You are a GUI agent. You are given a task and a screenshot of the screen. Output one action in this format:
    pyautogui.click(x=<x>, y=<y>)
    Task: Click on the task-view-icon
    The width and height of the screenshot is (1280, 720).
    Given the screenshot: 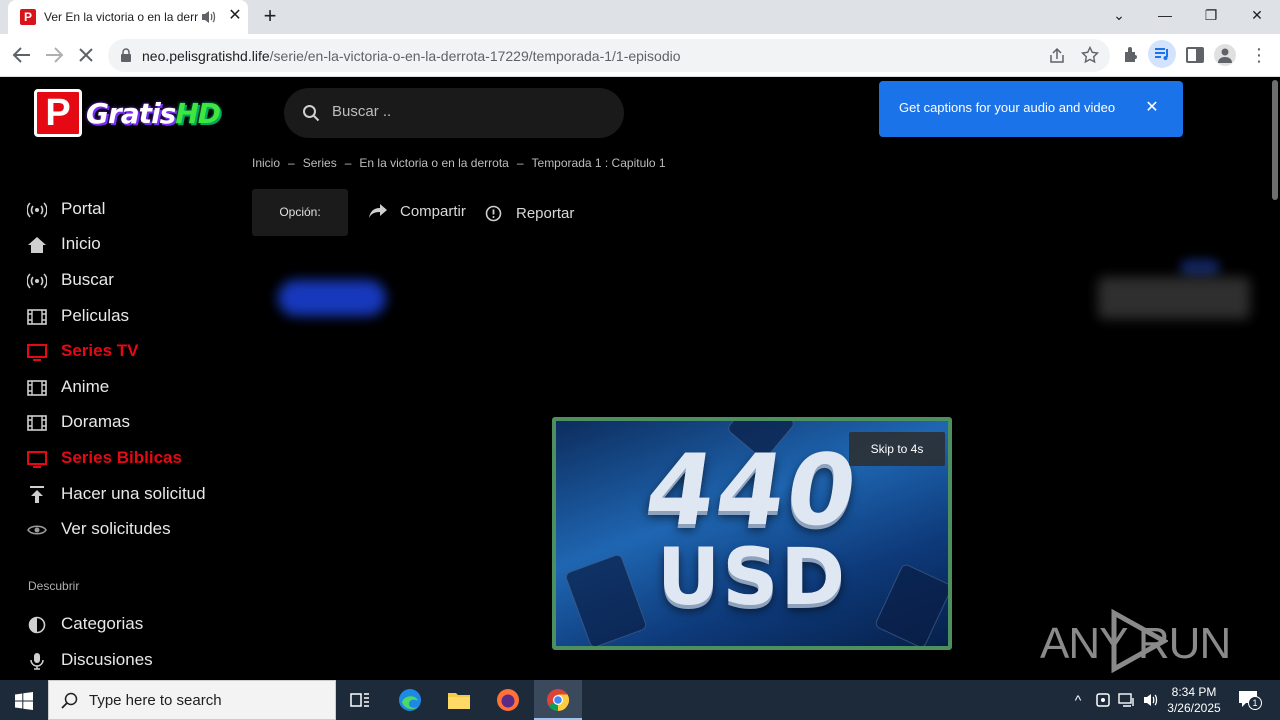 What is the action you would take?
    pyautogui.click(x=359, y=700)
    